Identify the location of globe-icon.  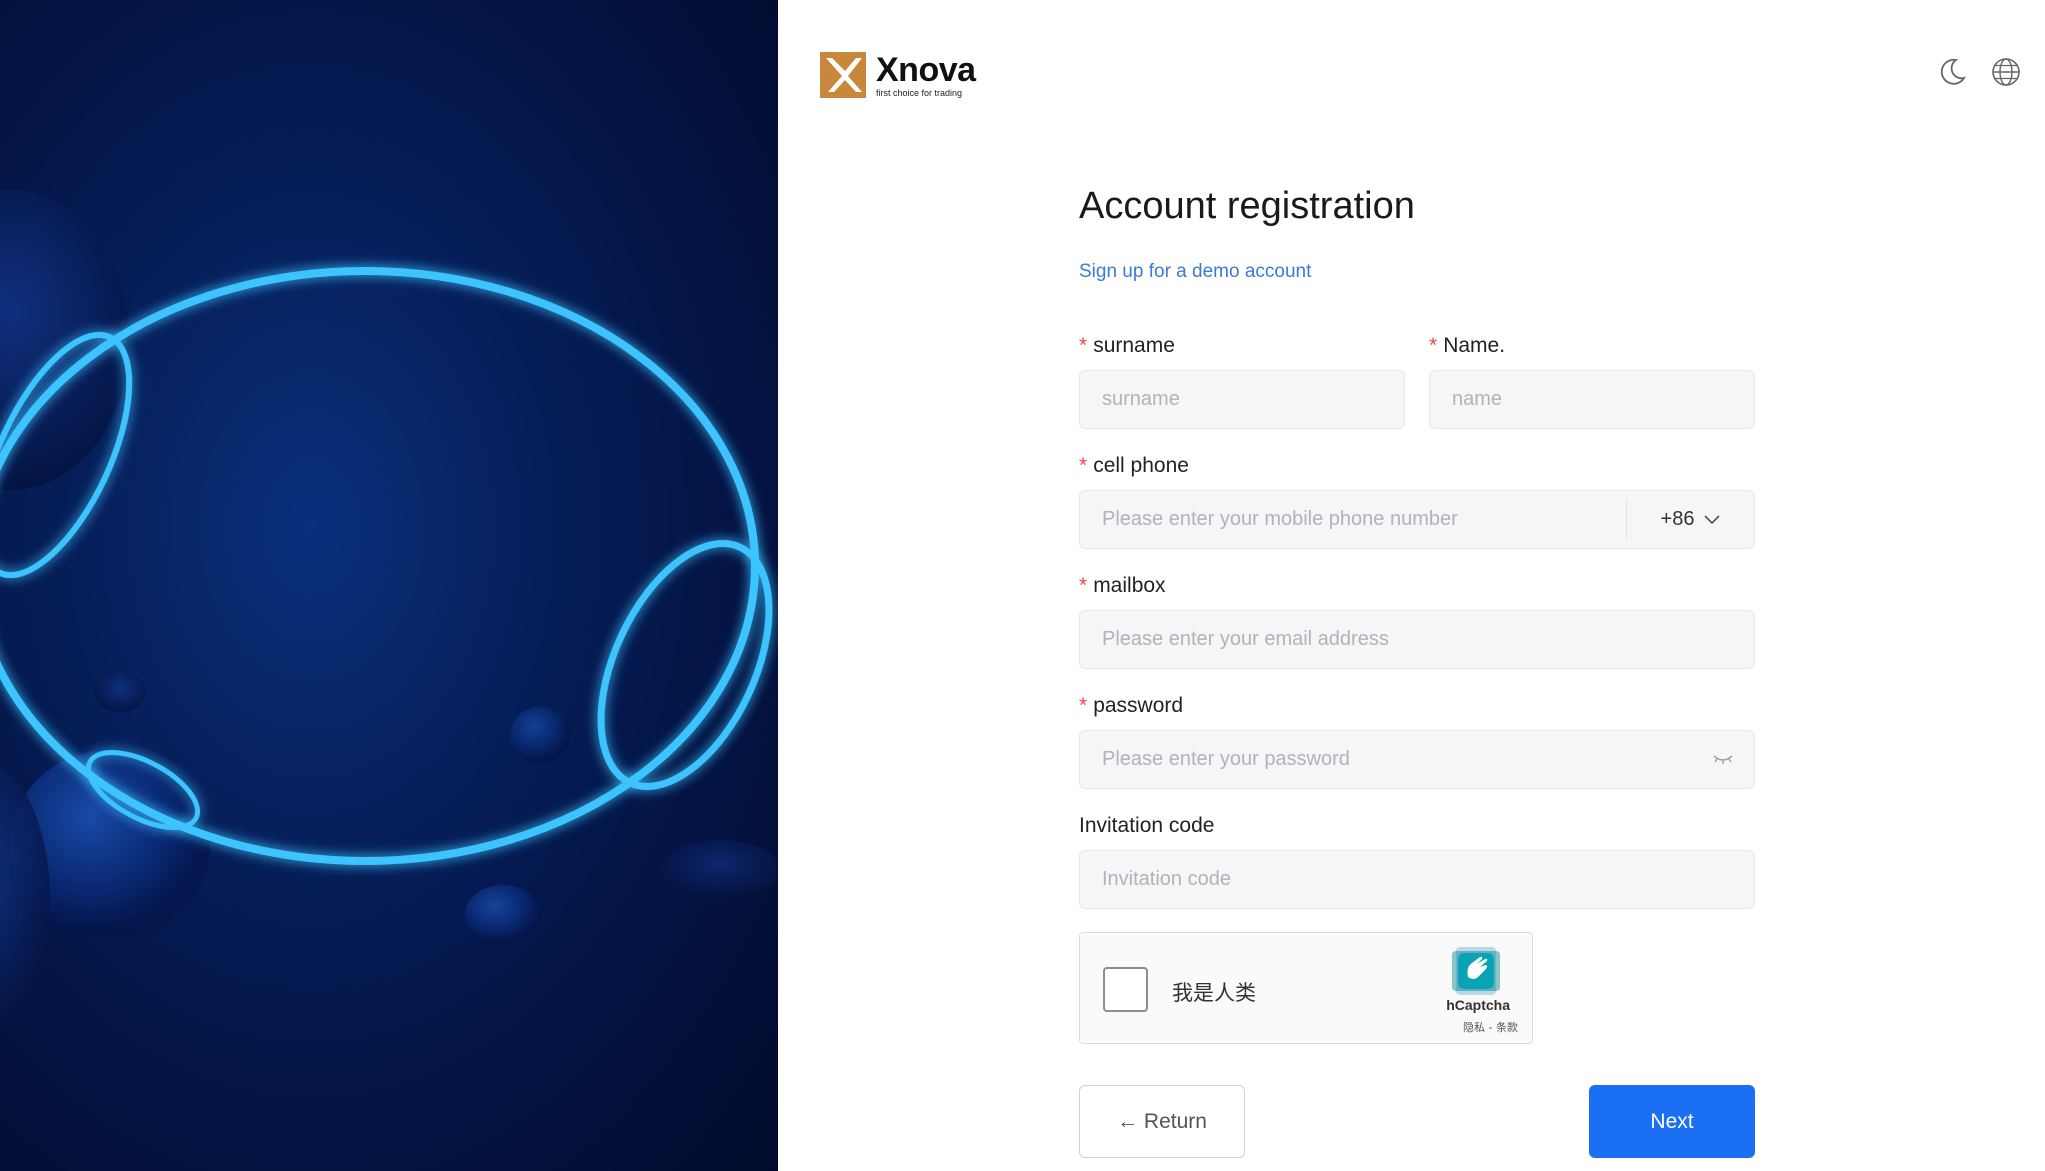
(2006, 72).